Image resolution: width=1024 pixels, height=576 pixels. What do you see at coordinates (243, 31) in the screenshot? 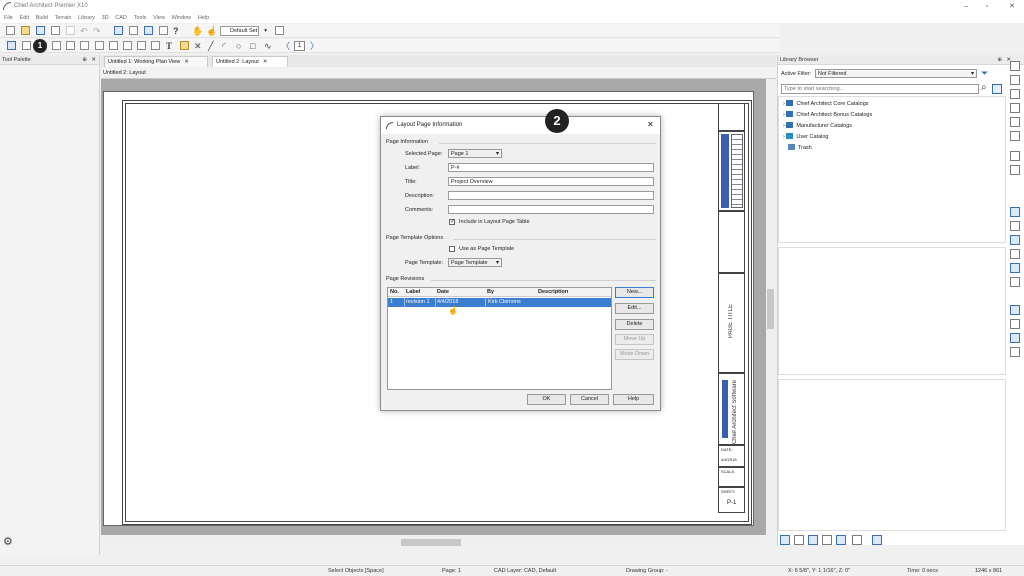
I see `default-set-dropdown: Default Set ▾` at bounding box center [243, 31].